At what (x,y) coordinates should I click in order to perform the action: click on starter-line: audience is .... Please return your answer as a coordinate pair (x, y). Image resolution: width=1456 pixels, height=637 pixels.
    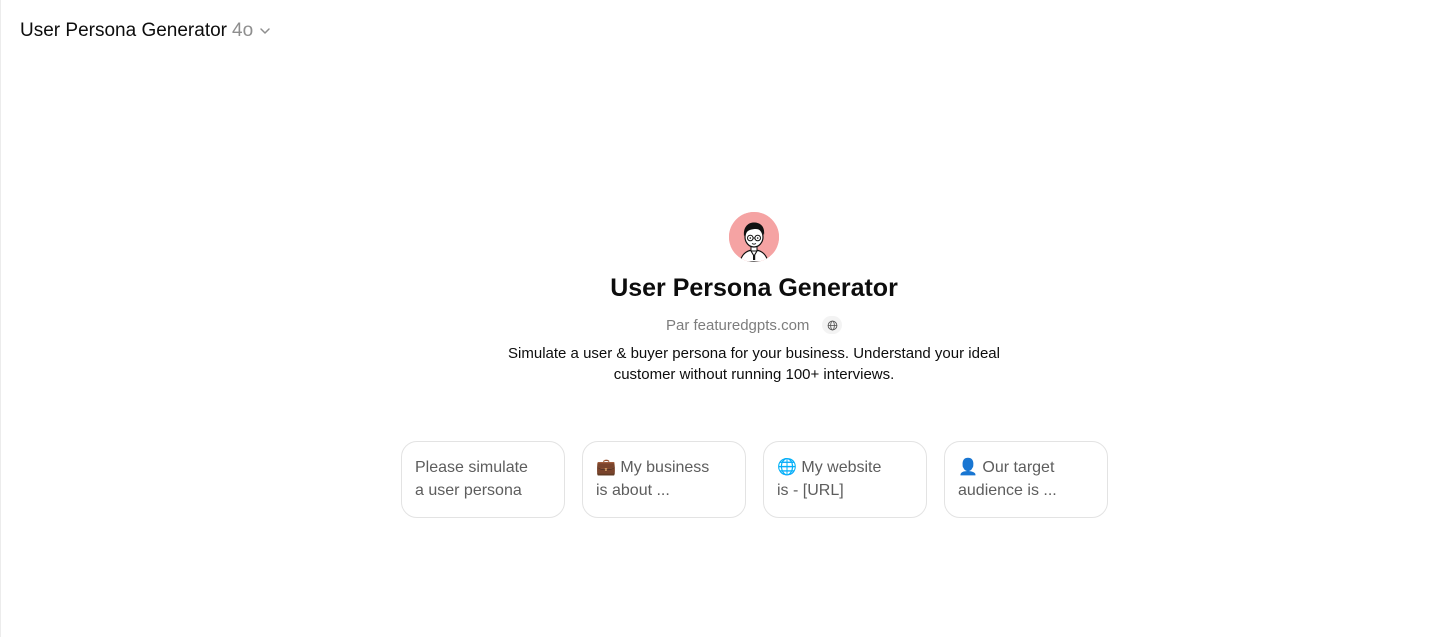
    Looking at the image, I should click on (1007, 490).